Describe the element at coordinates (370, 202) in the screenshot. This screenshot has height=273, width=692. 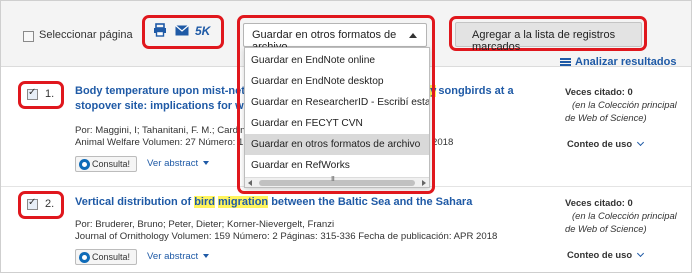
I see `record-2-title-part2: between the Baltic Sea and the Sahara` at that location.